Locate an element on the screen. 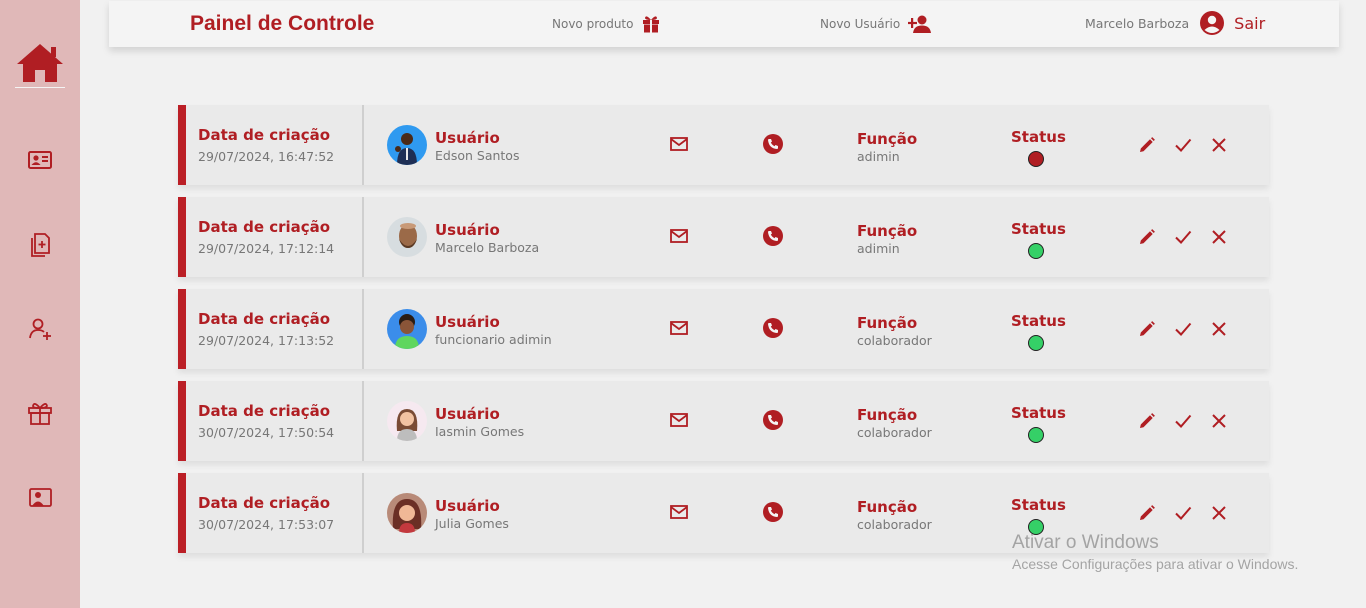 The width and height of the screenshot is (1366, 608). sidebar is located at coordinates (40, 304).